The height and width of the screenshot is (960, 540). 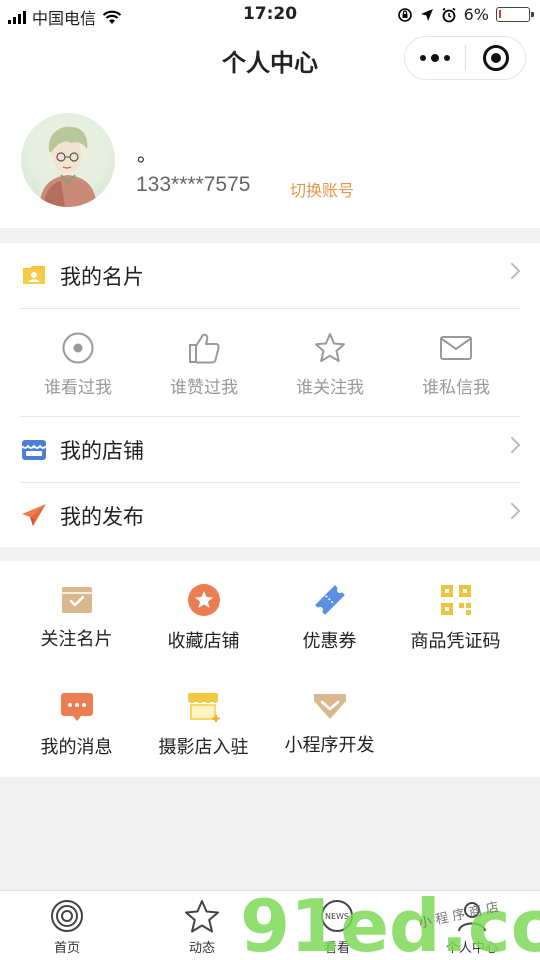 I want to click on rotation-lock-icon, so click(x=404, y=14).